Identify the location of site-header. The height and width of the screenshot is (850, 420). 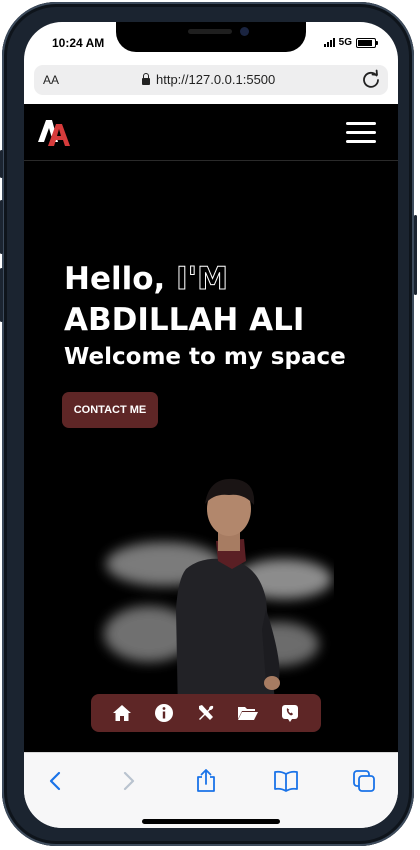
(211, 132).